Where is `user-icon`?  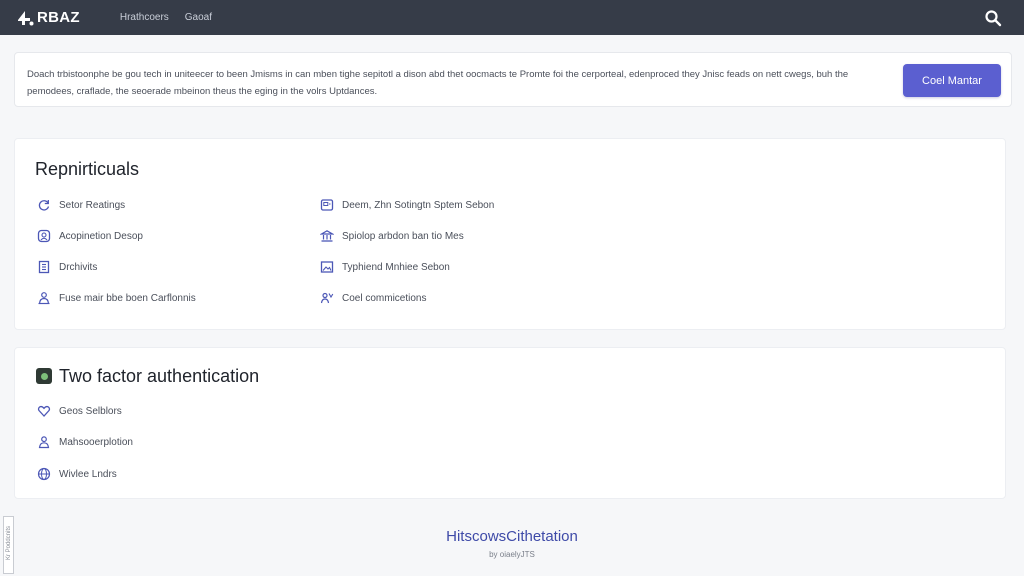 user-icon is located at coordinates (44, 442).